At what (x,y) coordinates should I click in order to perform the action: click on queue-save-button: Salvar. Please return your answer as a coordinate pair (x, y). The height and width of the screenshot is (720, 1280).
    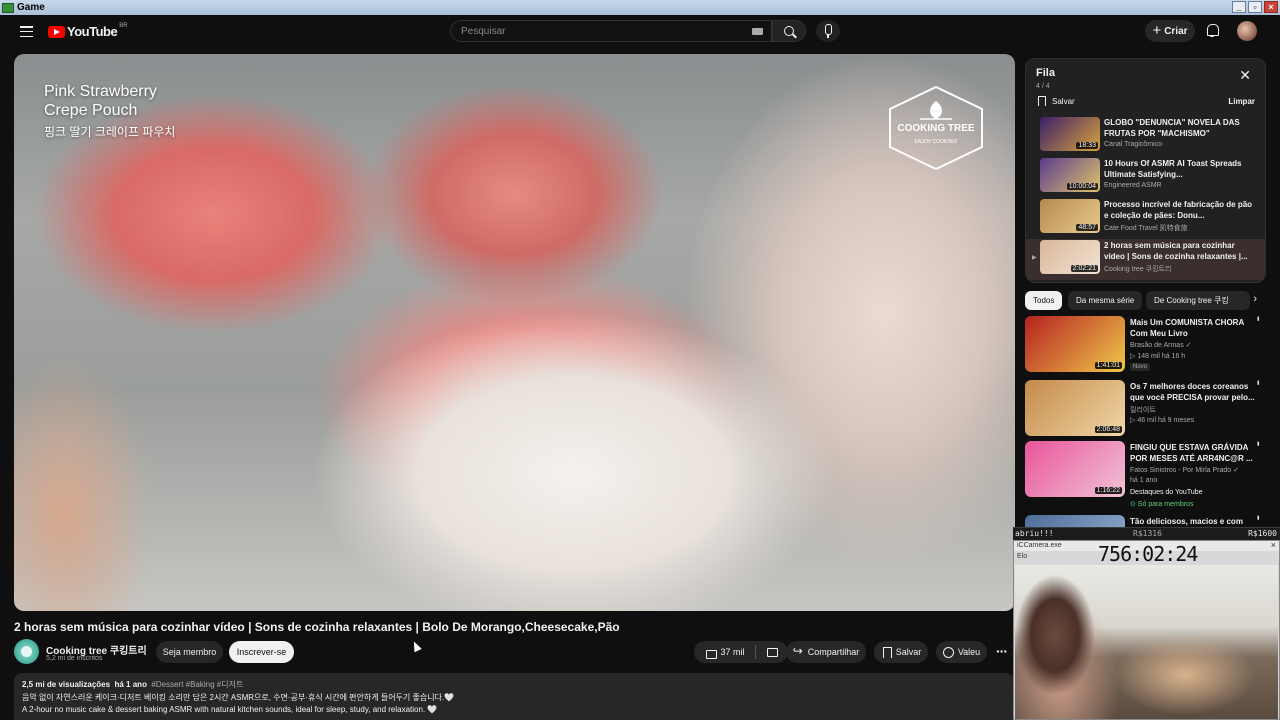
    Looking at the image, I should click on (1056, 101).